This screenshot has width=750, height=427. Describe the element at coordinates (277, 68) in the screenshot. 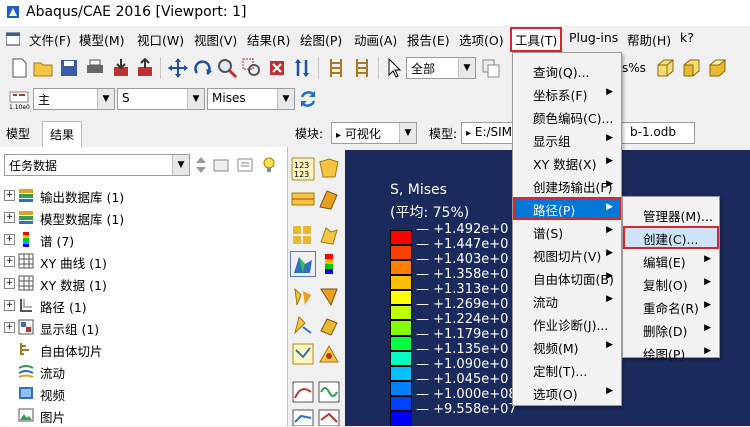

I see `auto-fit-icon` at that location.